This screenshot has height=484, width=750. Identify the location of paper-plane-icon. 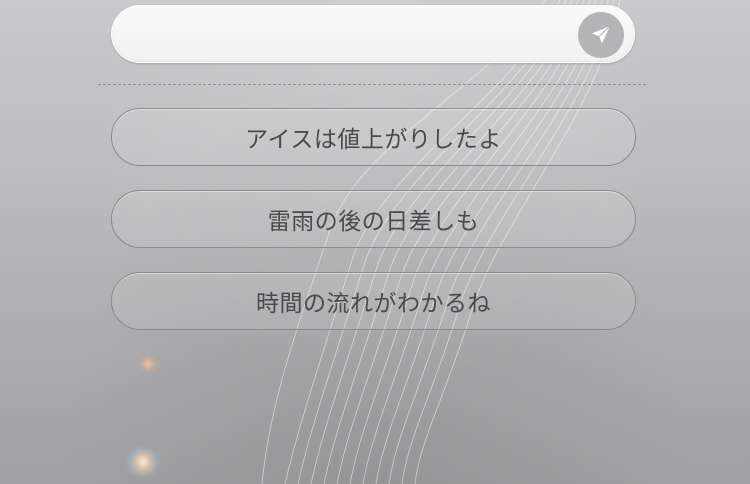
(601, 34).